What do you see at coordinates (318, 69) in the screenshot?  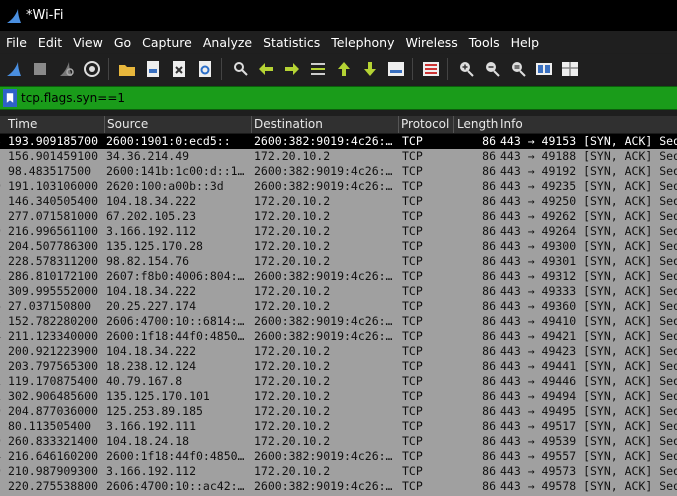 I see `go-to-packet-icon` at bounding box center [318, 69].